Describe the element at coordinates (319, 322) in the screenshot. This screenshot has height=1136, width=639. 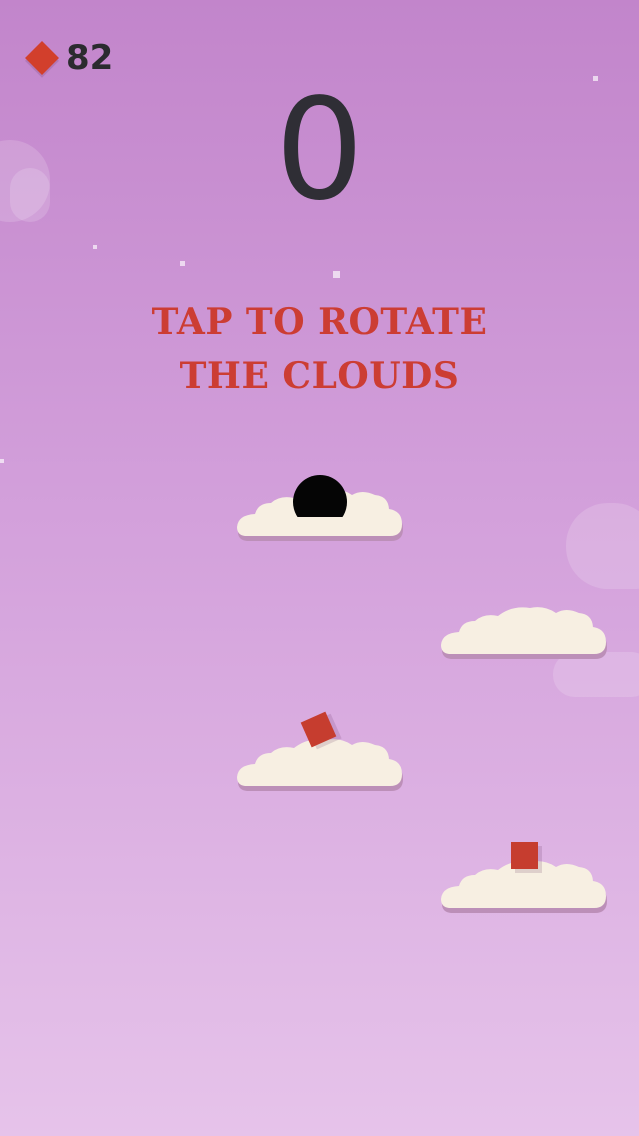
I see `instruction-line-1: TAP TO ROTATE` at that location.